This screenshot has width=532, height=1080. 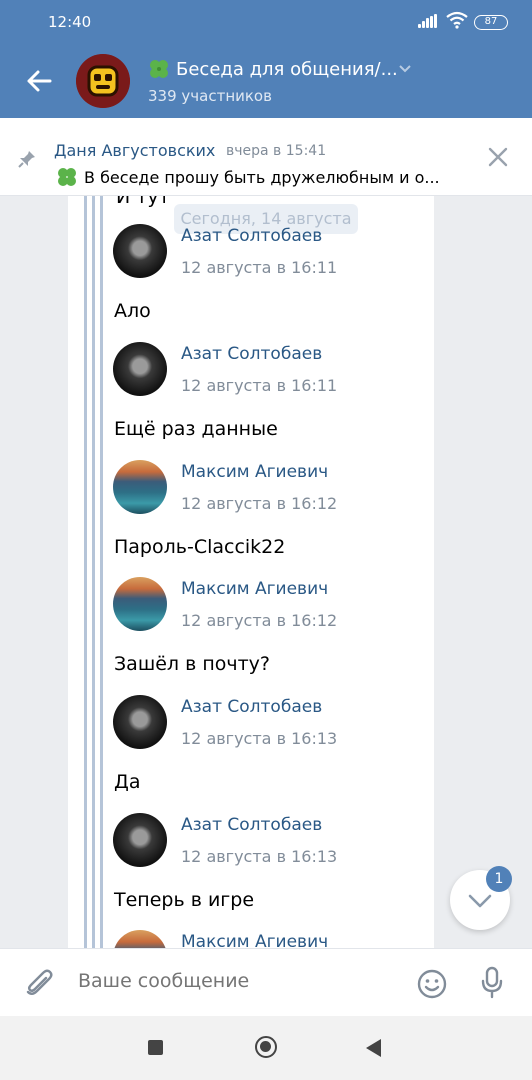 I want to click on pin-icon, so click(x=26, y=159).